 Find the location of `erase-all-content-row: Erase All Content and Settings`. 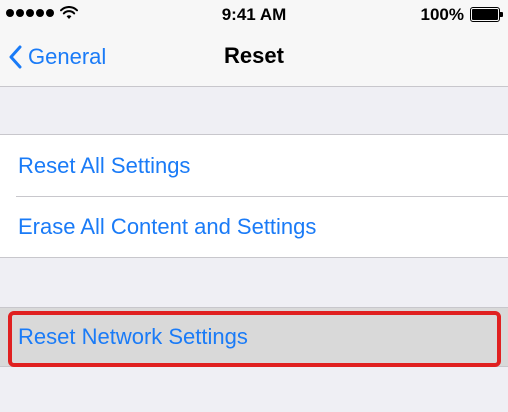

erase-all-content-row: Erase All Content and Settings is located at coordinates (254, 226).